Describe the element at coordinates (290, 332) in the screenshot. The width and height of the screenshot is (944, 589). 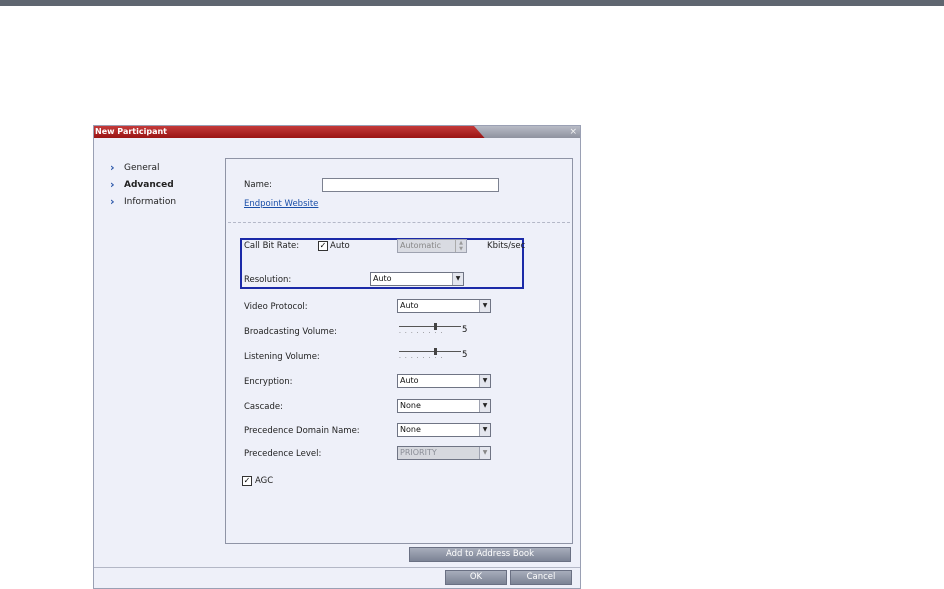
I see `broadcasting-volume-label: Broadcasting Volume:` at that location.